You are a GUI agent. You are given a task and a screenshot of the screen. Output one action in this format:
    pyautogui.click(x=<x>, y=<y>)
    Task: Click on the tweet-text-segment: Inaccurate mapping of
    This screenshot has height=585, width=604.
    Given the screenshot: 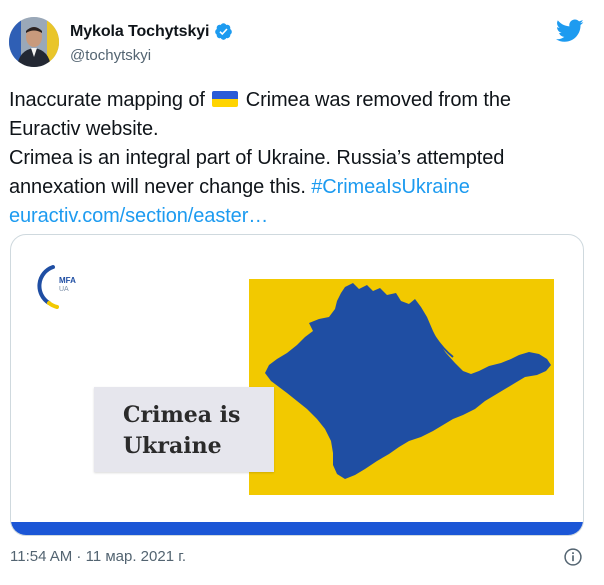 What is the action you would take?
    pyautogui.click(x=107, y=100)
    